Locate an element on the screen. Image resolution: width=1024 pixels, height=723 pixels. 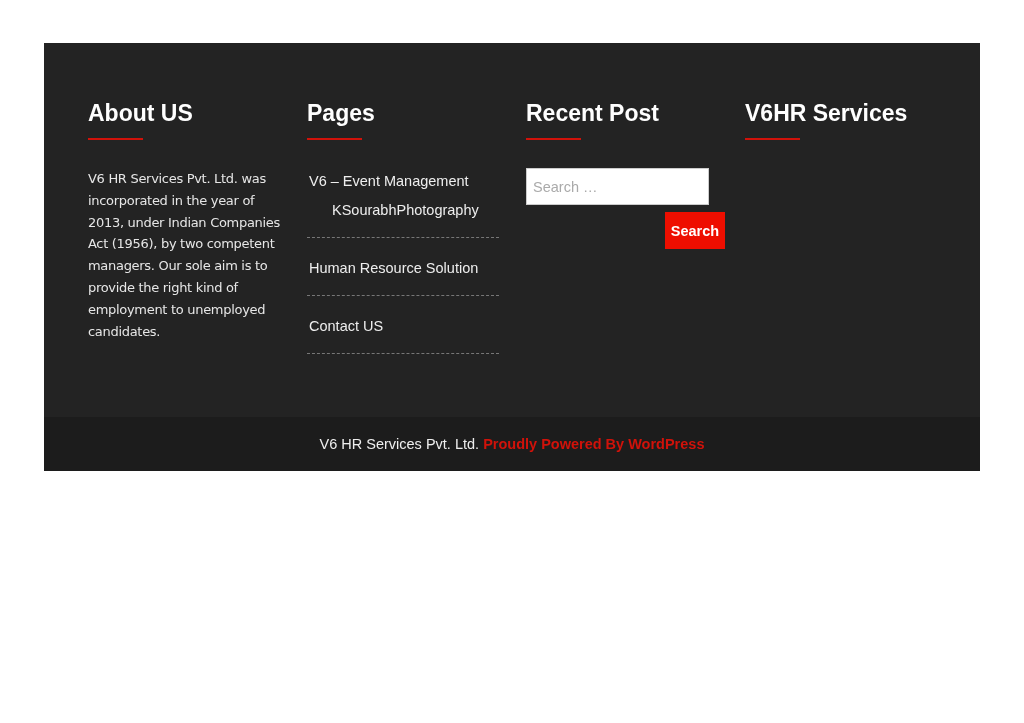
widget-title: V6HR Services is located at coordinates (826, 113).